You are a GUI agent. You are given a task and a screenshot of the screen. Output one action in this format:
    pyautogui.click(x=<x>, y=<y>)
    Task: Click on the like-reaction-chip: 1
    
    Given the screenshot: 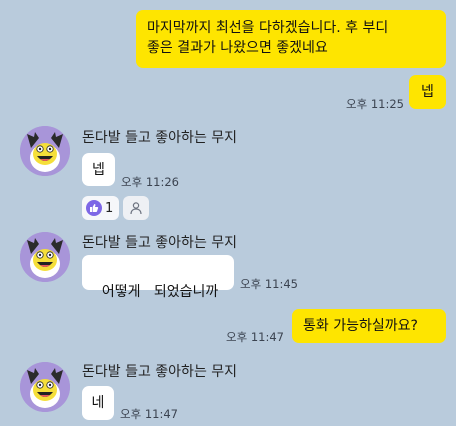 What is the action you would take?
    pyautogui.click(x=101, y=208)
    